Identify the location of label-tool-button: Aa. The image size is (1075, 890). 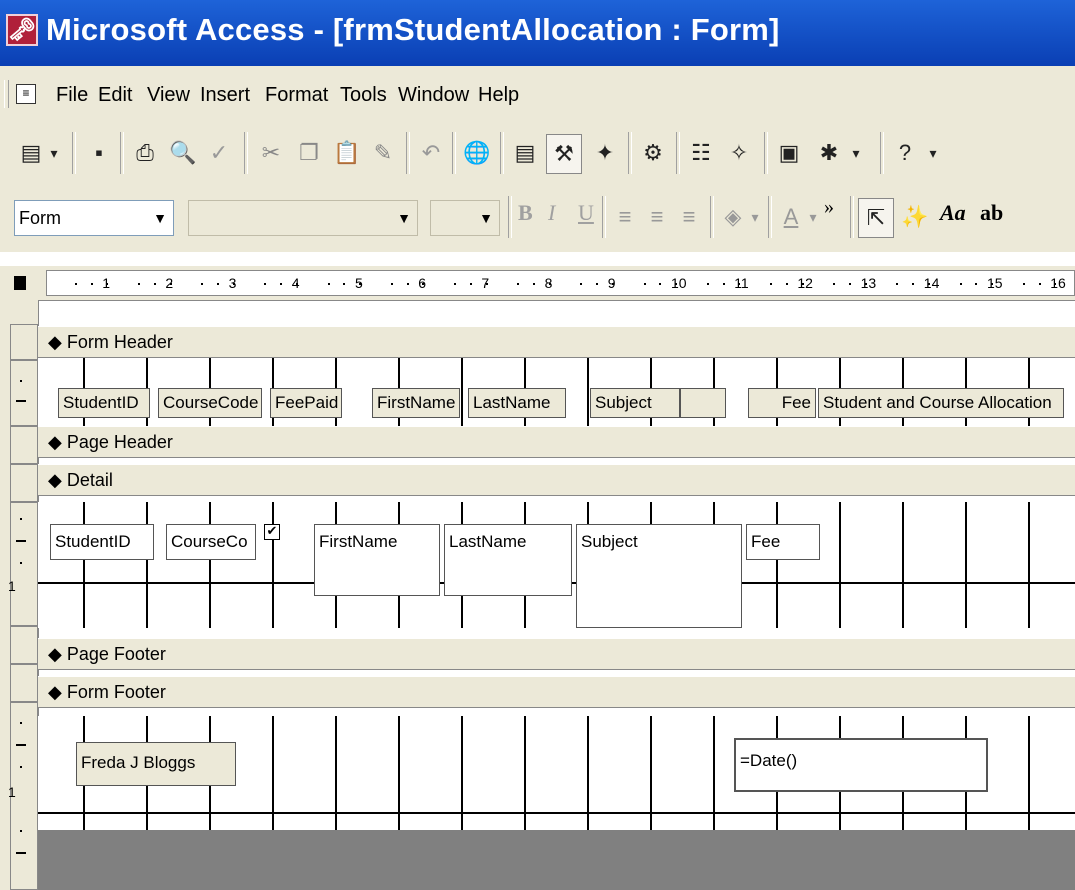
(953, 213).